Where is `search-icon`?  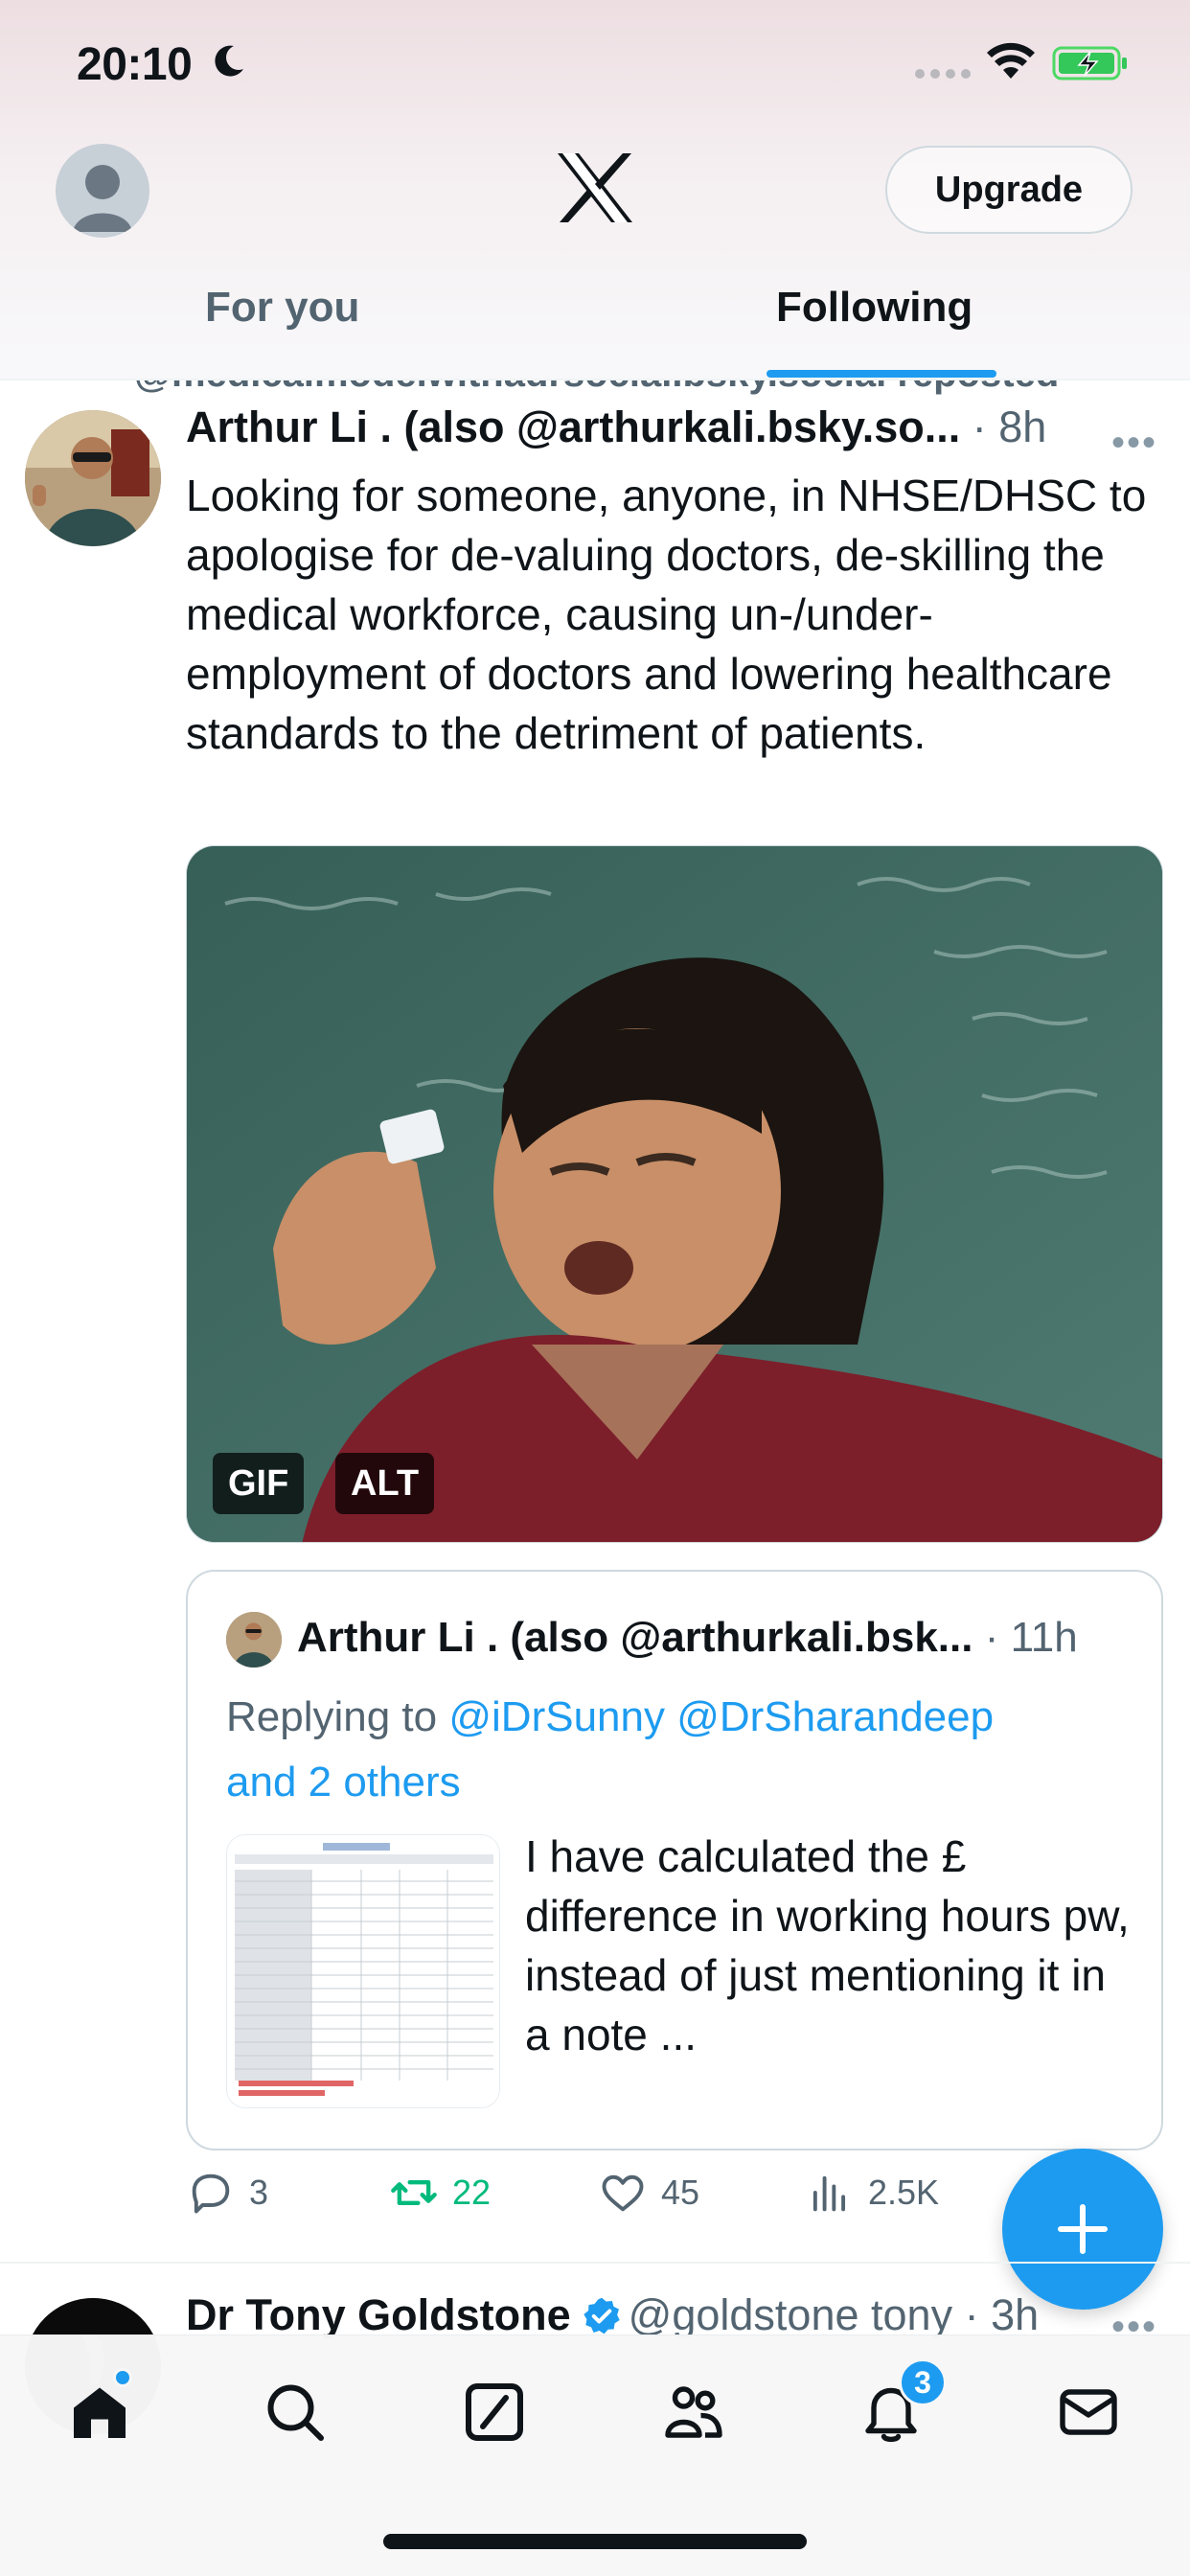 search-icon is located at coordinates (295, 2412).